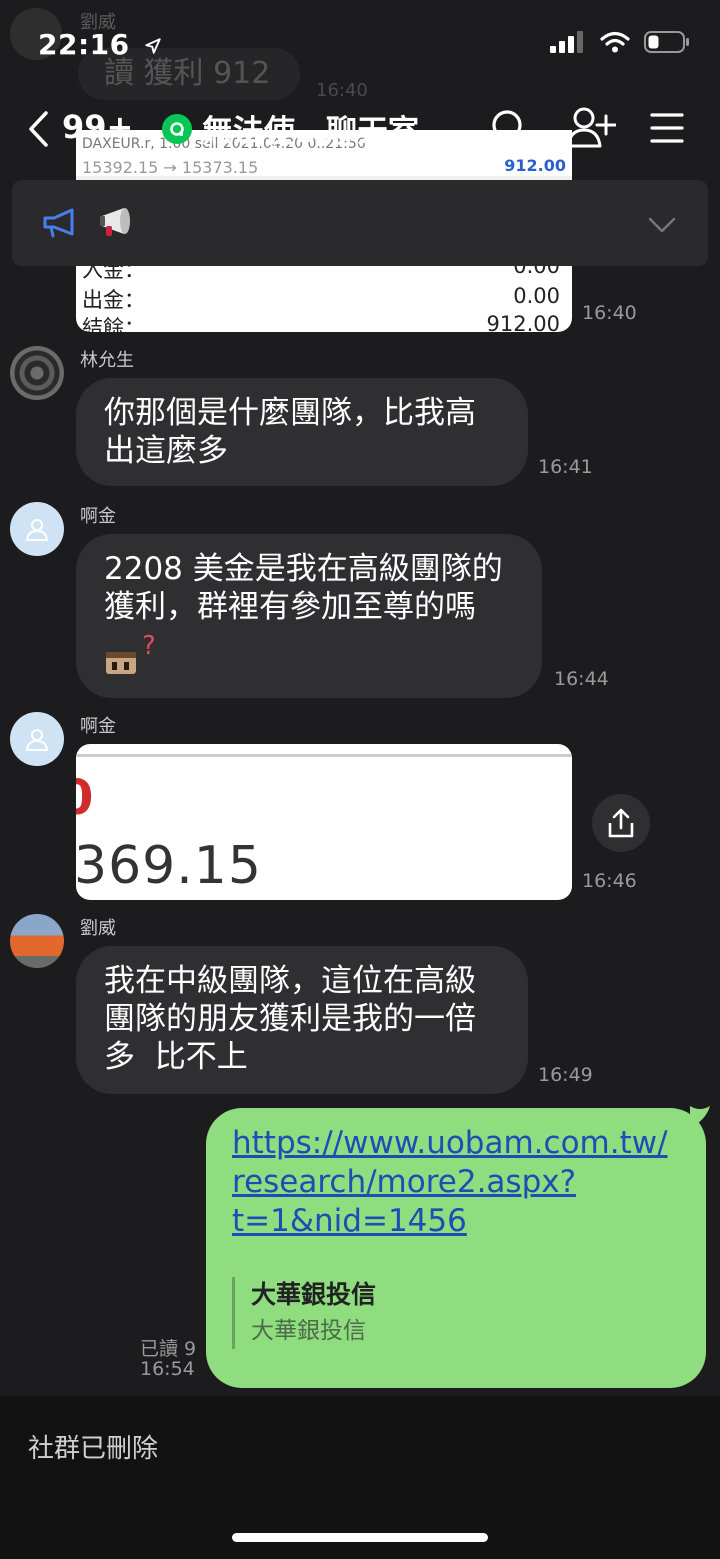 This screenshot has width=720, height=1559. What do you see at coordinates (321, 298) in the screenshot?
I see `receipt-line-withdraw: 出金： 0.00` at bounding box center [321, 298].